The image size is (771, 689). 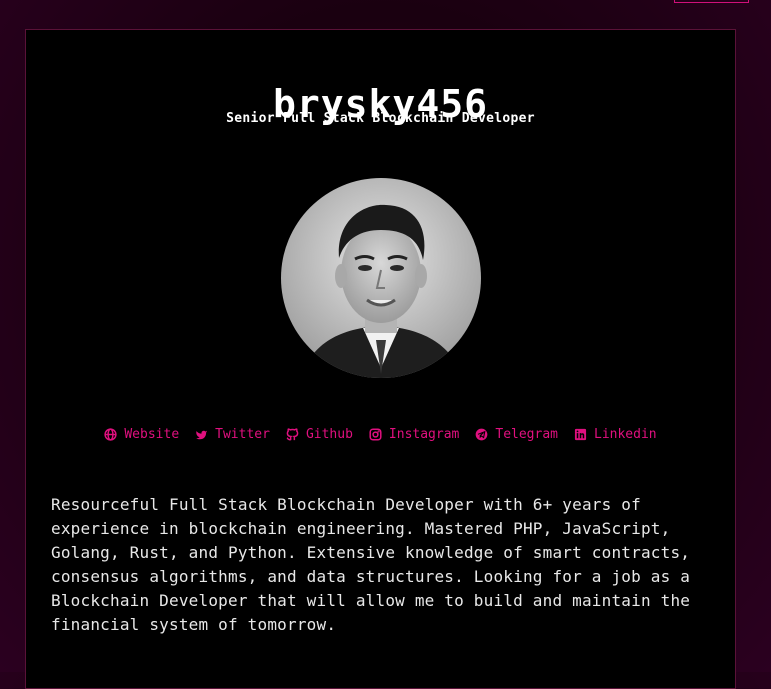 What do you see at coordinates (202, 435) in the screenshot?
I see `twitter-icon` at bounding box center [202, 435].